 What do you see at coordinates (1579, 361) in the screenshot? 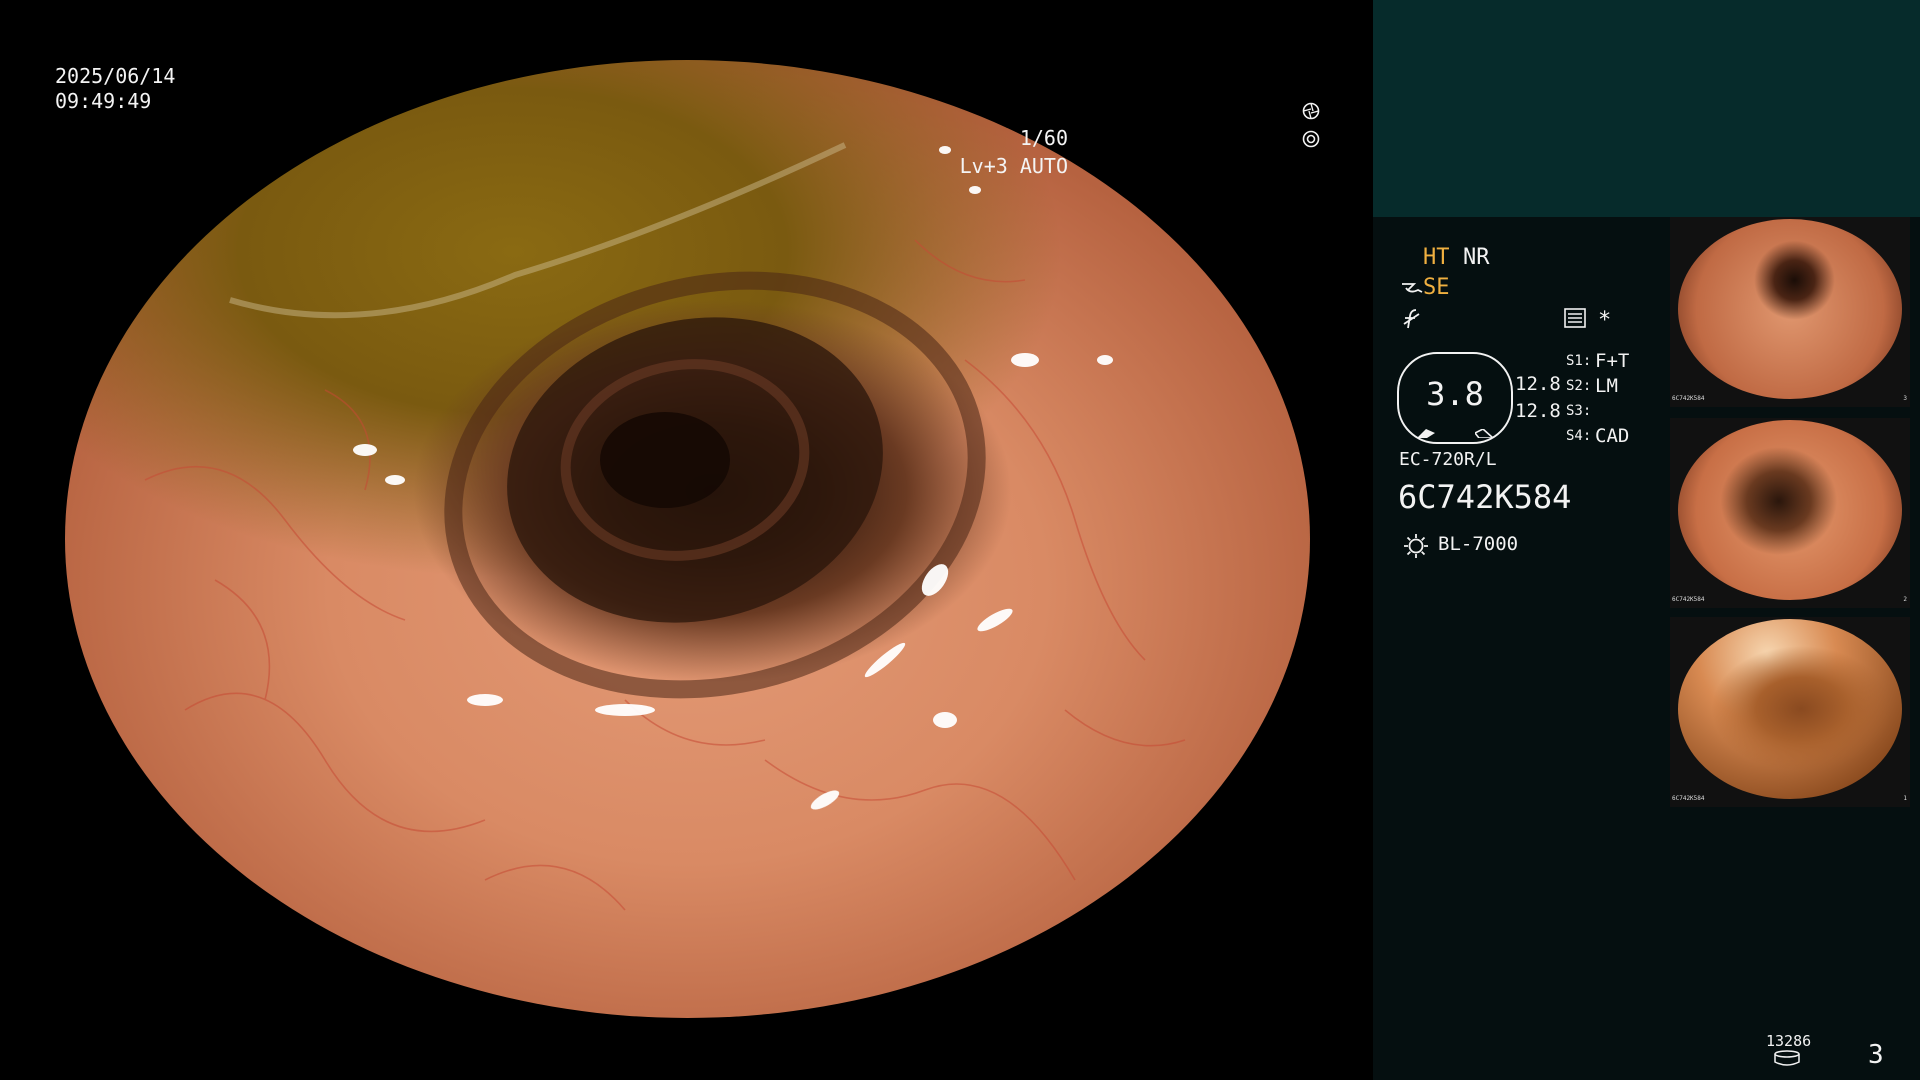
I see `switch-1-label: S1:` at bounding box center [1579, 361].